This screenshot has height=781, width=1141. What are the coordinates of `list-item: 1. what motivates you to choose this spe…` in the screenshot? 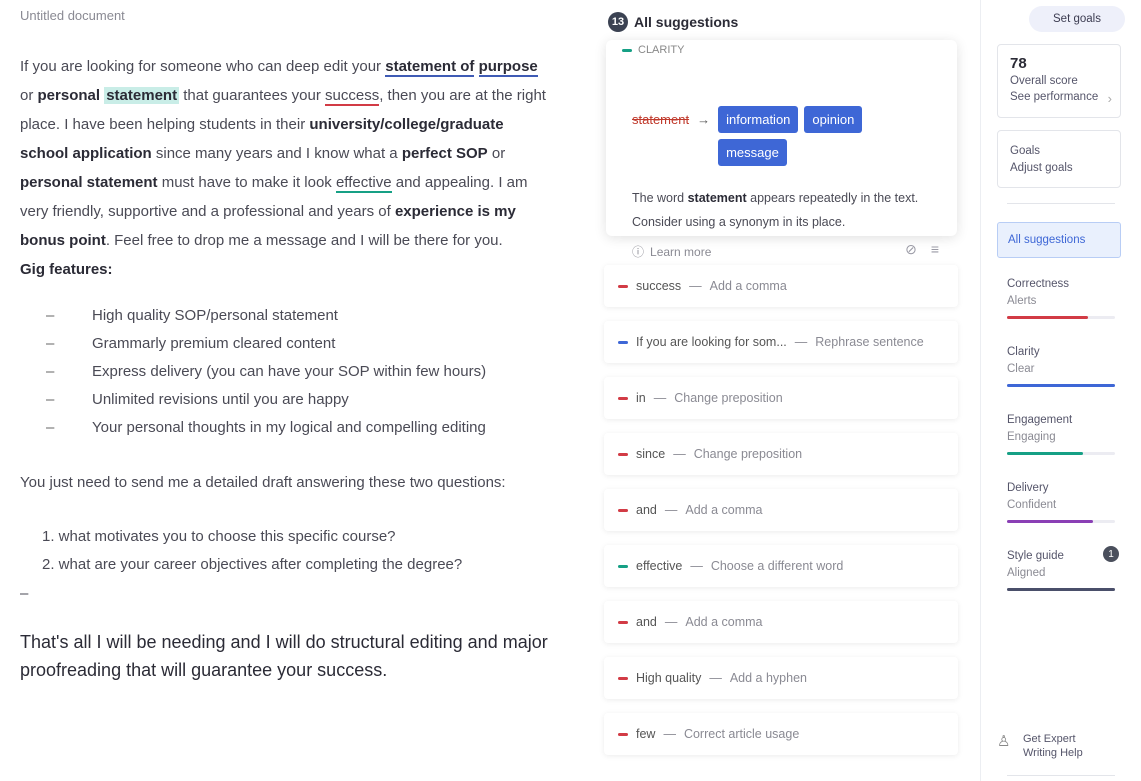 It's located at (285, 537).